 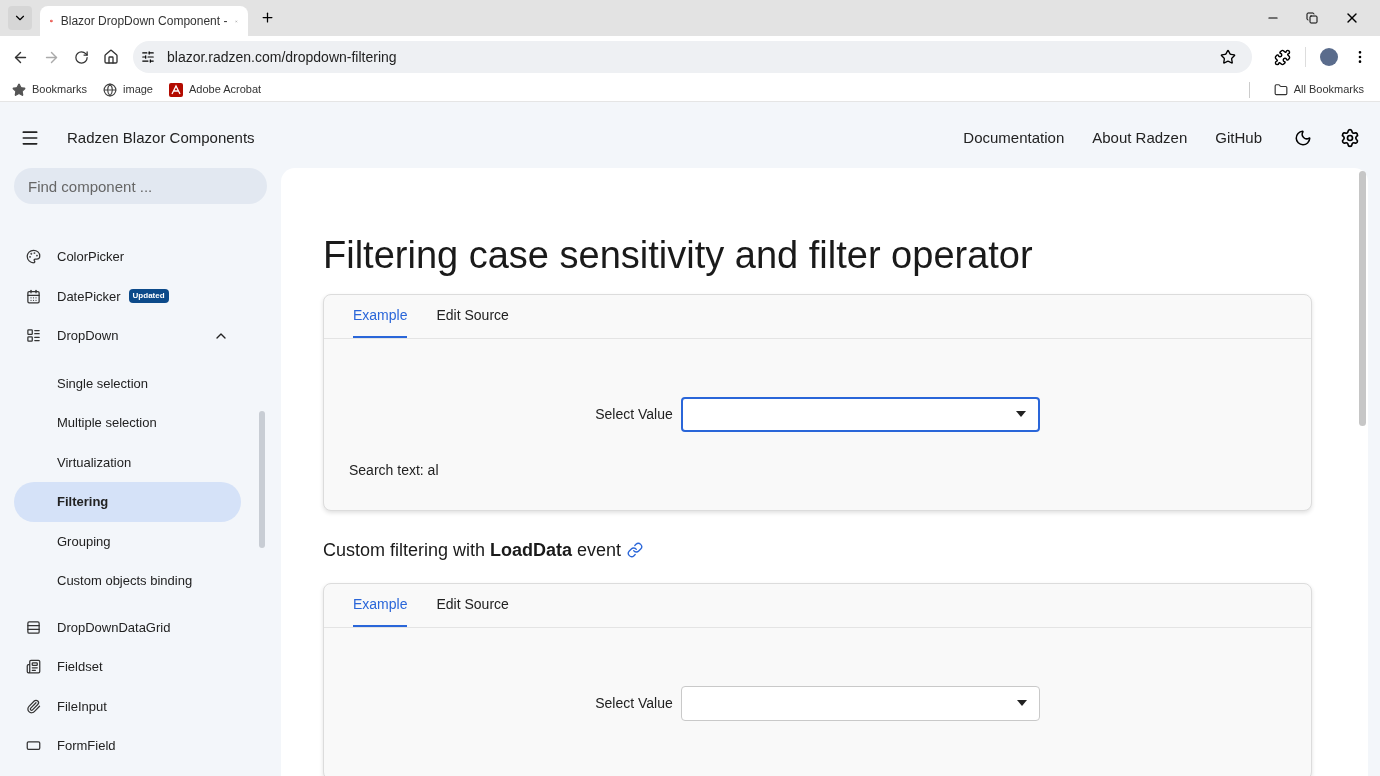 What do you see at coordinates (127, 667) in the screenshot?
I see `sidebar-item: Fieldset` at bounding box center [127, 667].